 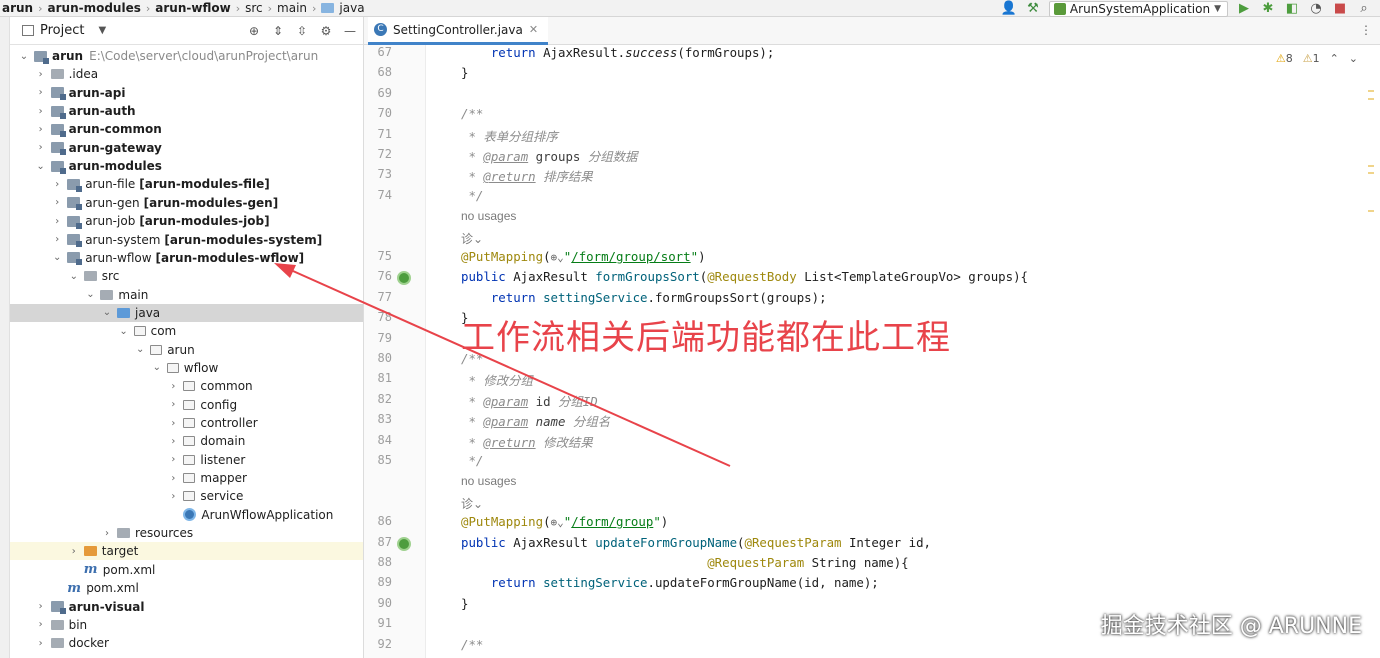 What do you see at coordinates (1292, 8) in the screenshot?
I see `coverage-icon: ◧` at bounding box center [1292, 8].